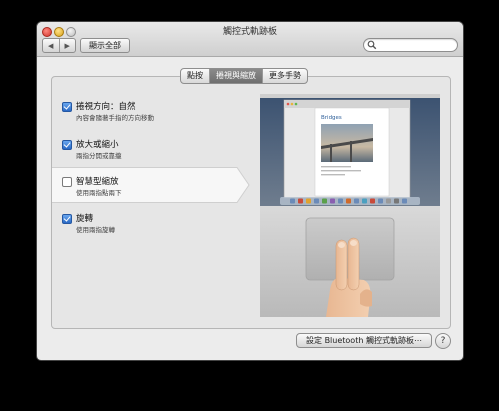  I want to click on tab-more-gestures: 更多手勢, so click(285, 76).